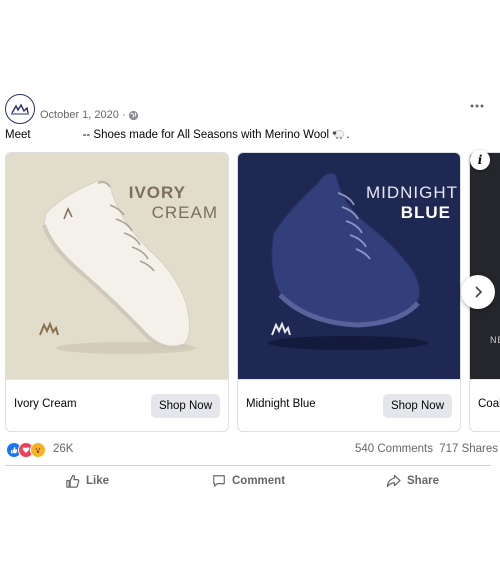 This screenshot has height=583, width=500. I want to click on comment-icon, so click(219, 481).